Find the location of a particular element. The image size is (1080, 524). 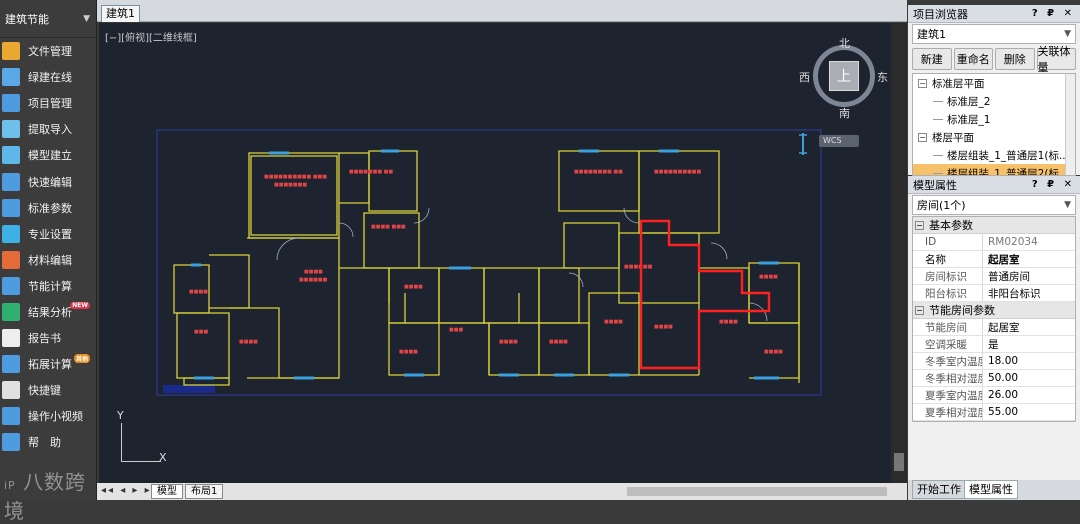

project-icon is located at coordinates (11, 103).